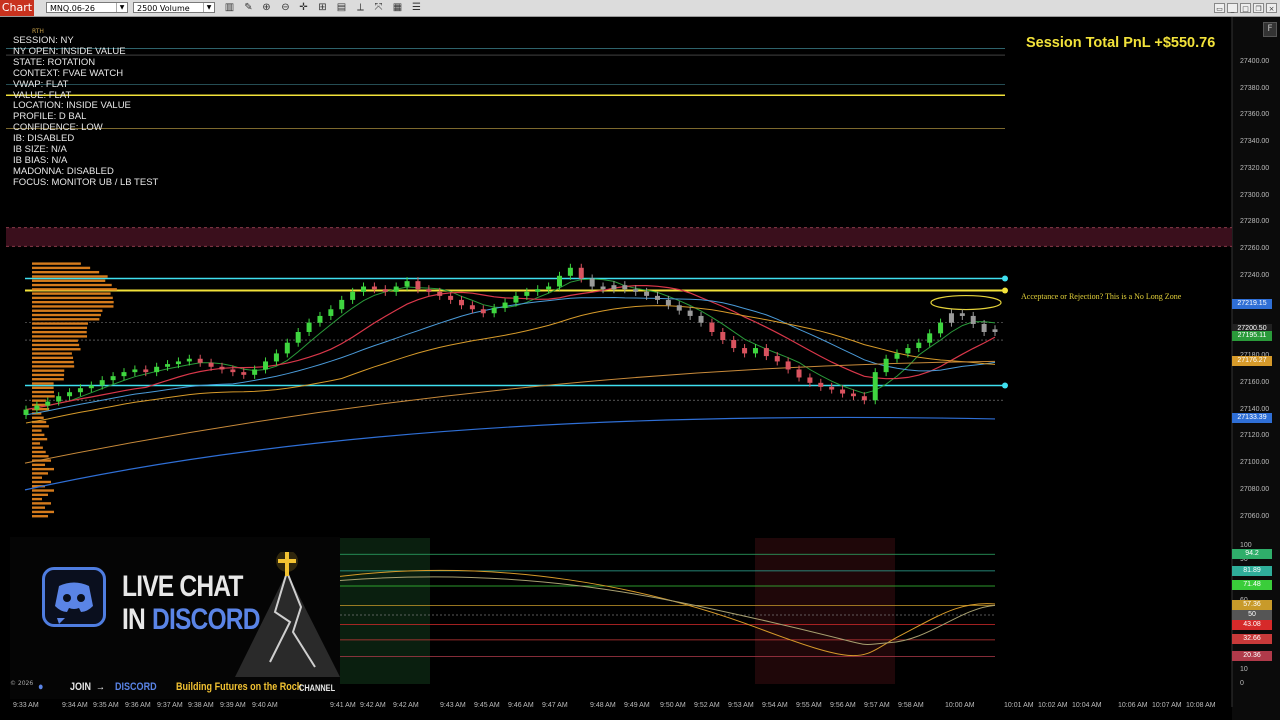 The height and width of the screenshot is (720, 1280). What do you see at coordinates (1258, 8) in the screenshot?
I see `restore-button: ❐` at bounding box center [1258, 8].